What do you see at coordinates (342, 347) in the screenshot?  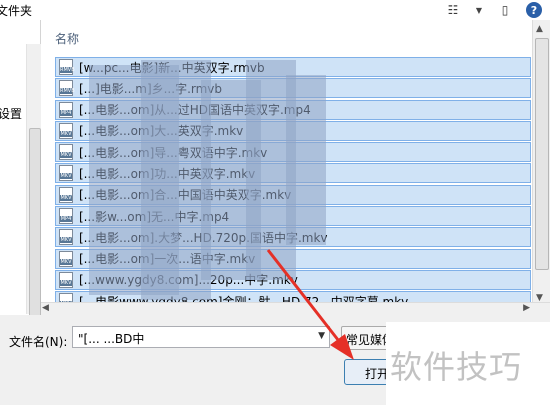 I see `arrow-head` at bounding box center [342, 347].